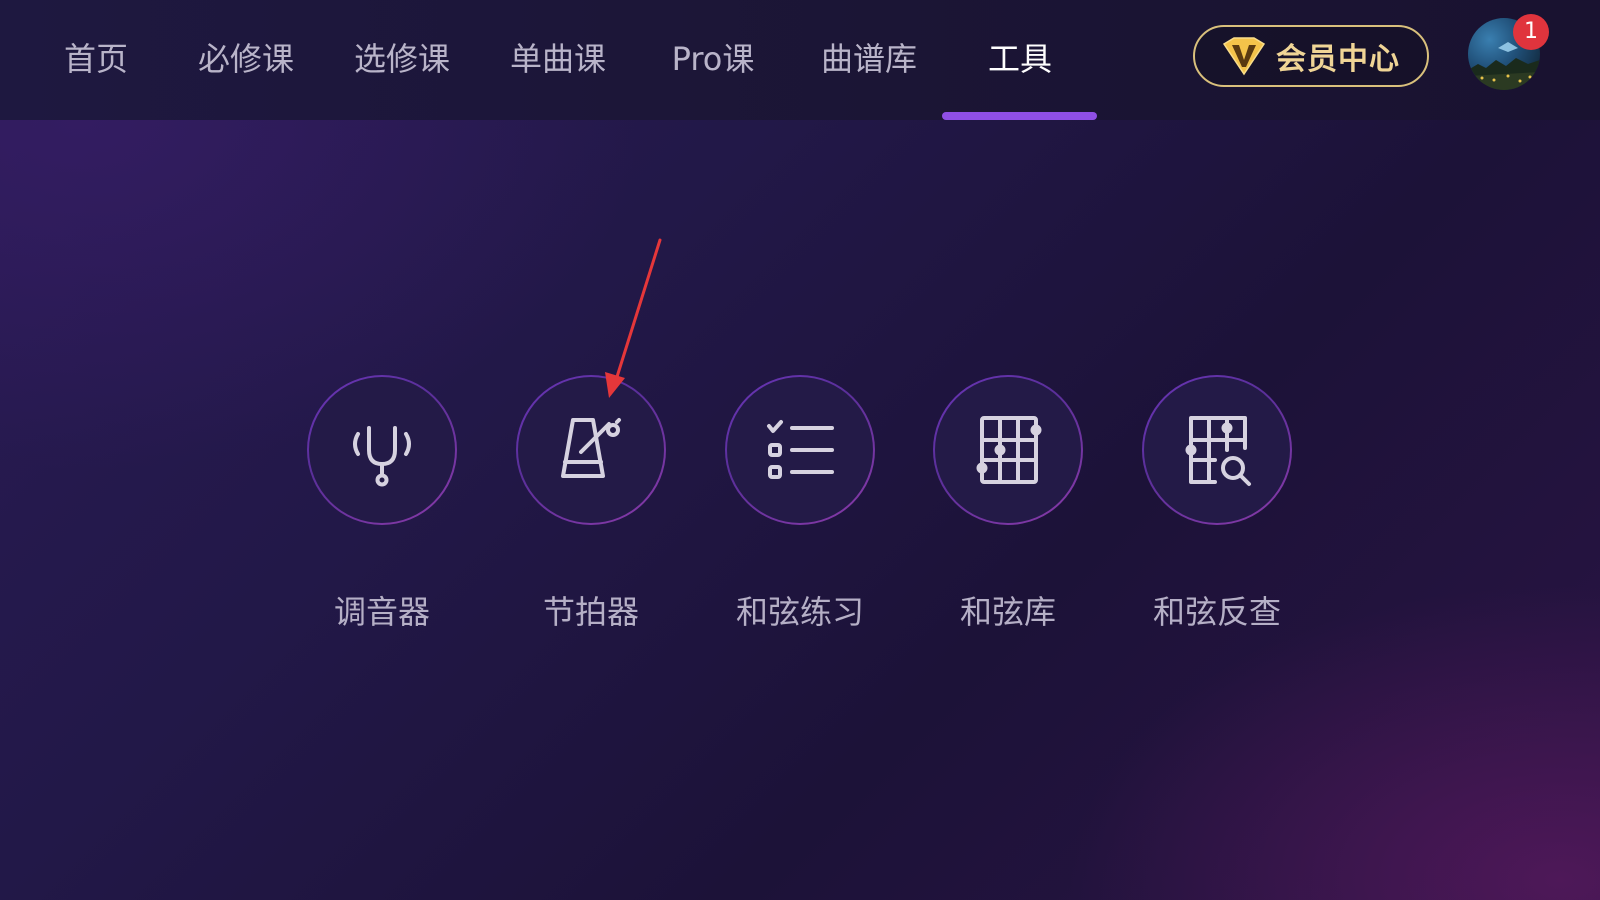 The height and width of the screenshot is (900, 1600). I want to click on vip-center-label: 会员中心, so click(1338, 59).